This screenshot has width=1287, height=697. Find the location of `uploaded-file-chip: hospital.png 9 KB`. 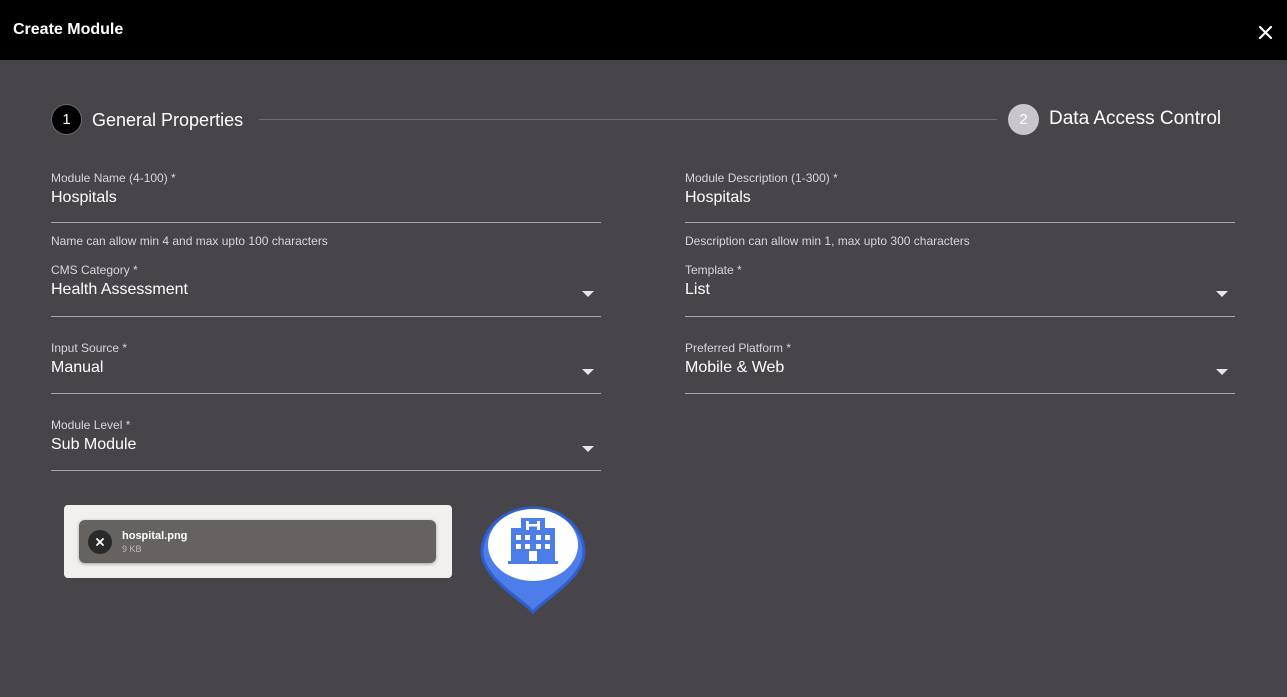

uploaded-file-chip: hospital.png 9 KB is located at coordinates (257, 541).